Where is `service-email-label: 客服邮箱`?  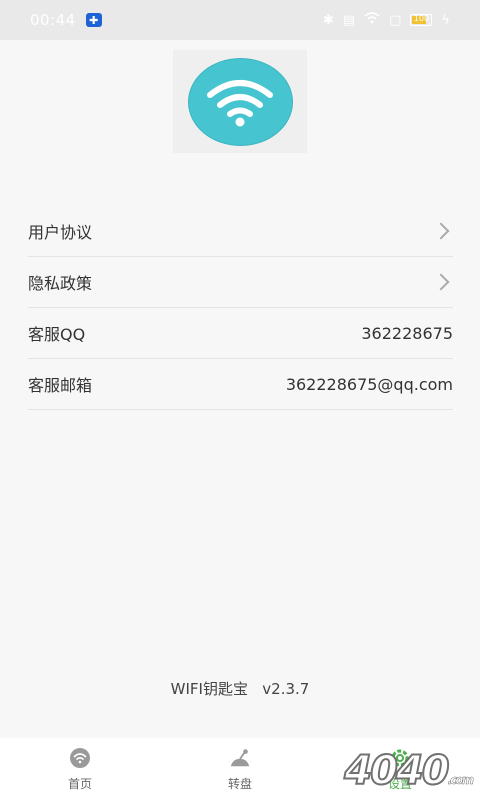 service-email-label: 客服邮箱 is located at coordinates (60, 385).